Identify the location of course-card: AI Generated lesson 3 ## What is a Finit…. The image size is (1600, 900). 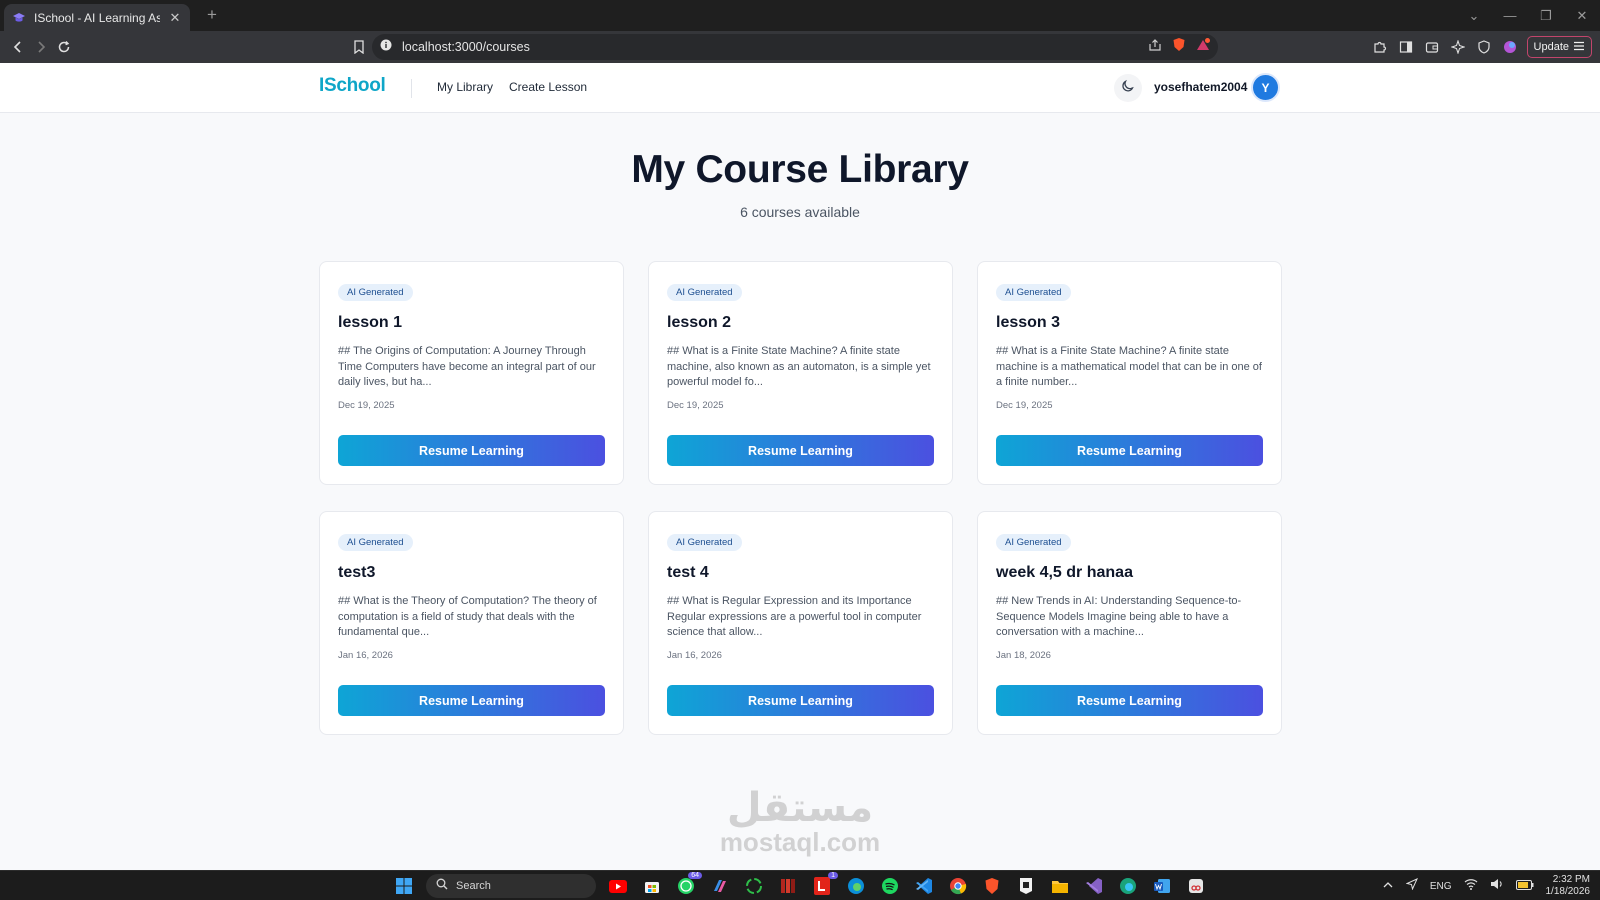
(1129, 373).